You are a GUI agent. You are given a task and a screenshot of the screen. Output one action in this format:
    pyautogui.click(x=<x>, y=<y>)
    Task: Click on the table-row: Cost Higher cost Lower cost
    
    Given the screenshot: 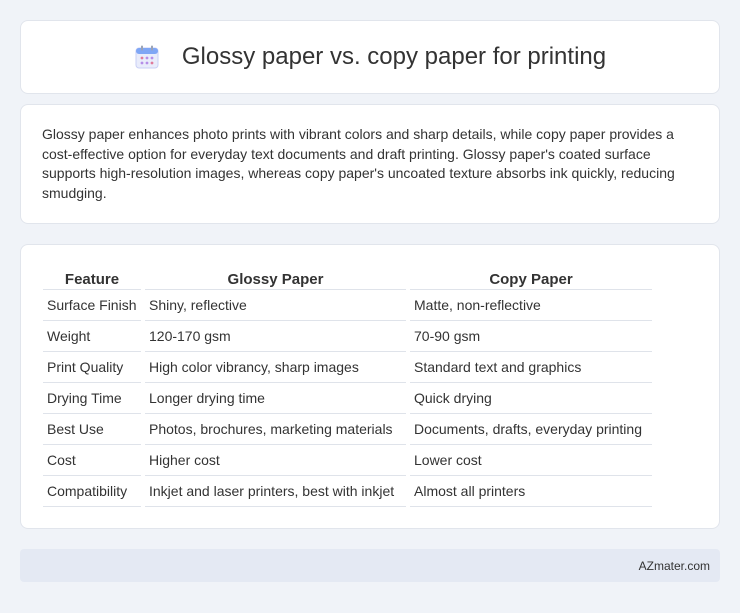 What is the action you would take?
    pyautogui.click(x=347, y=460)
    